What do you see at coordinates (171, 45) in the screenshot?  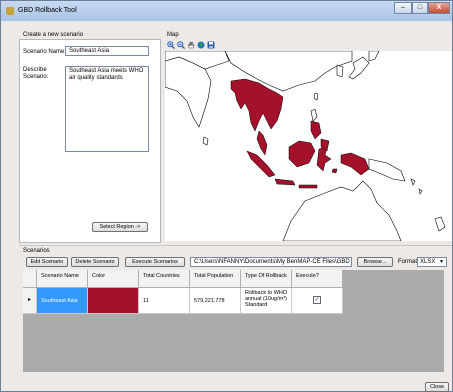 I see `zoom-in-icon` at bounding box center [171, 45].